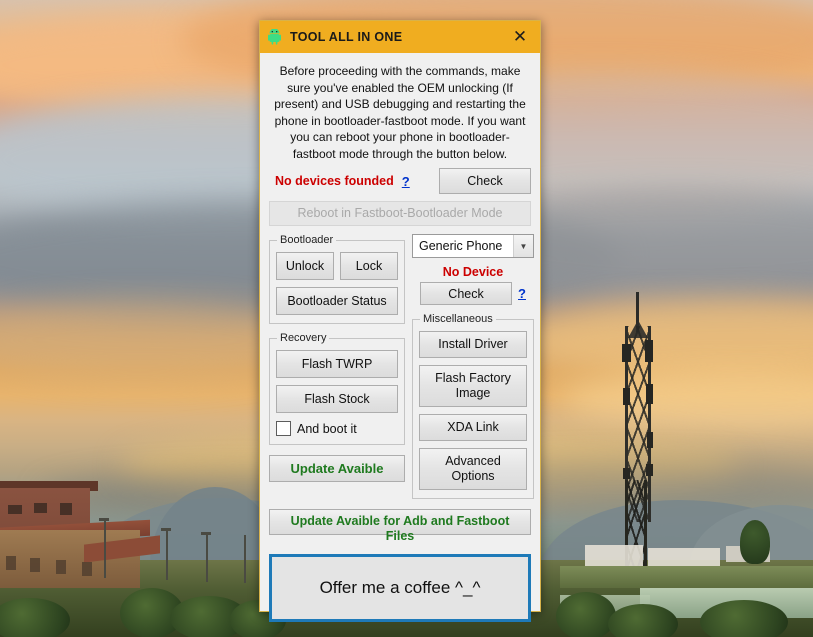  What do you see at coordinates (337, 364) in the screenshot?
I see `flash-twrp-button: Flash TWRP` at bounding box center [337, 364].